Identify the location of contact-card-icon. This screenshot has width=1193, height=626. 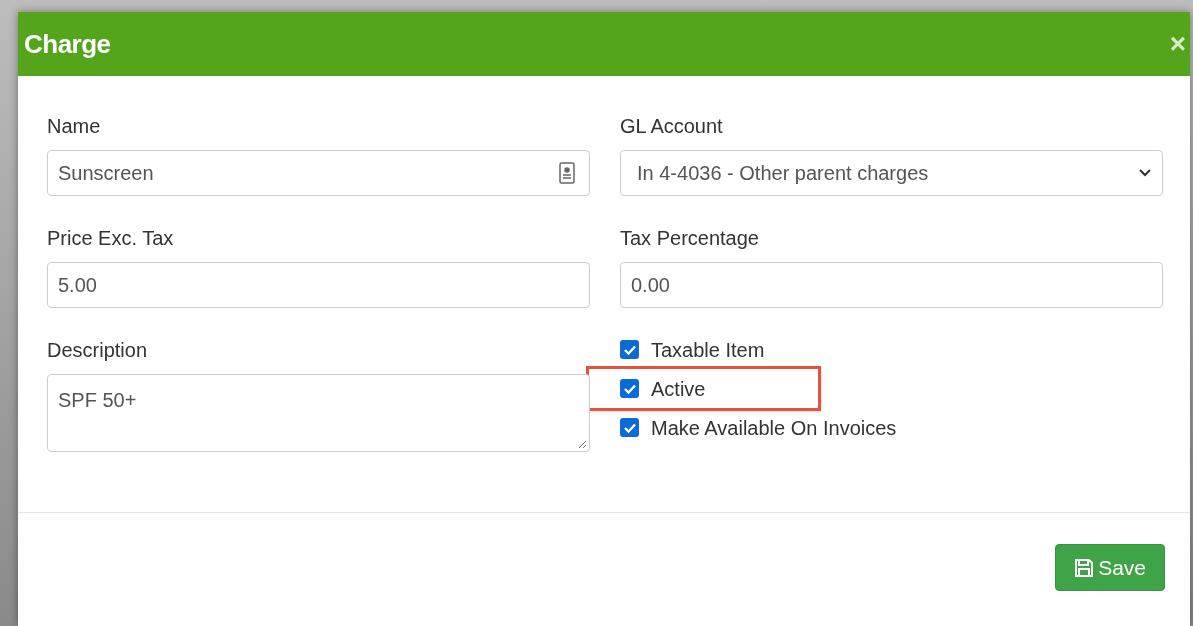
(567, 173).